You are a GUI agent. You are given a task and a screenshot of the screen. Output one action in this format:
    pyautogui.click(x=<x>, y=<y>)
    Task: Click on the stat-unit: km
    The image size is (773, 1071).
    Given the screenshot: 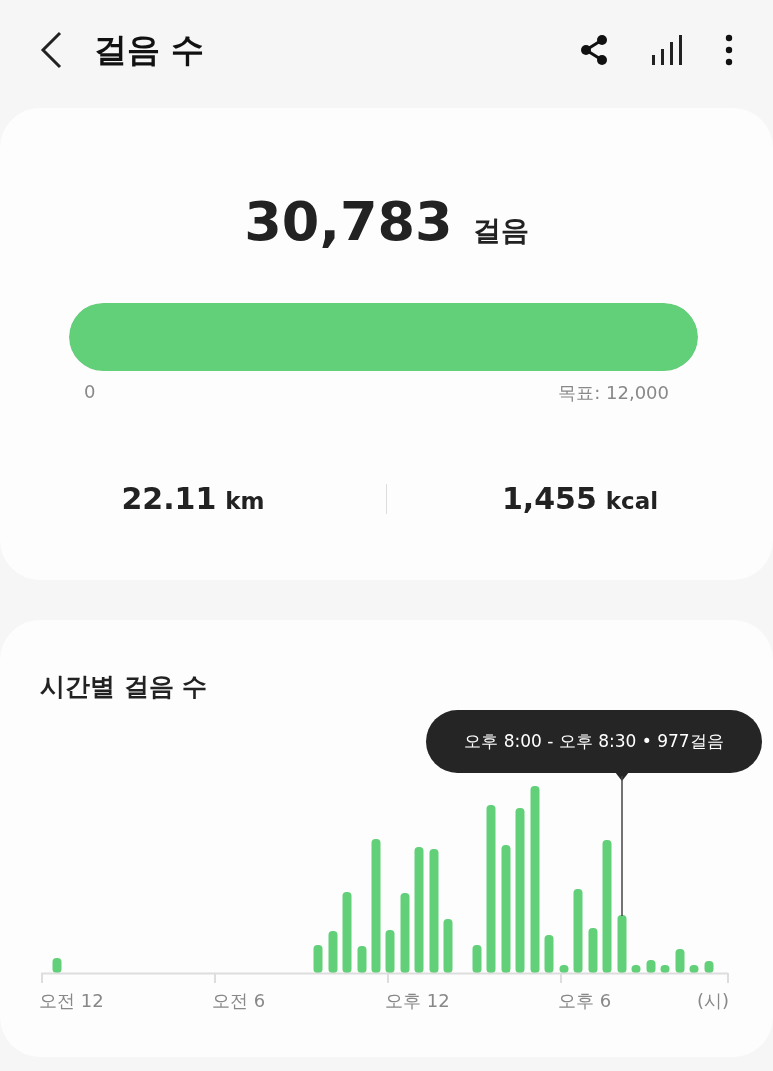 What is the action you would take?
    pyautogui.click(x=245, y=501)
    